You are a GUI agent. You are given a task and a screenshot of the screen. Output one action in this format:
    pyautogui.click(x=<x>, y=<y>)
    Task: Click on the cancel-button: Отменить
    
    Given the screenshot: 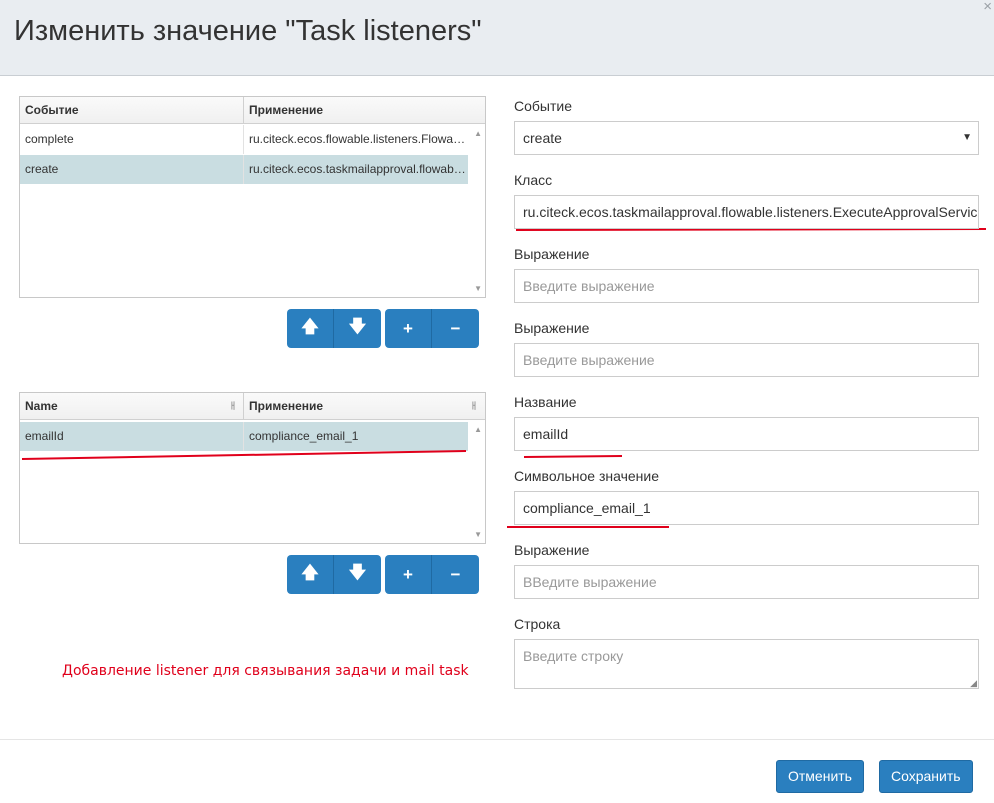 What is the action you would take?
    pyautogui.click(x=820, y=776)
    